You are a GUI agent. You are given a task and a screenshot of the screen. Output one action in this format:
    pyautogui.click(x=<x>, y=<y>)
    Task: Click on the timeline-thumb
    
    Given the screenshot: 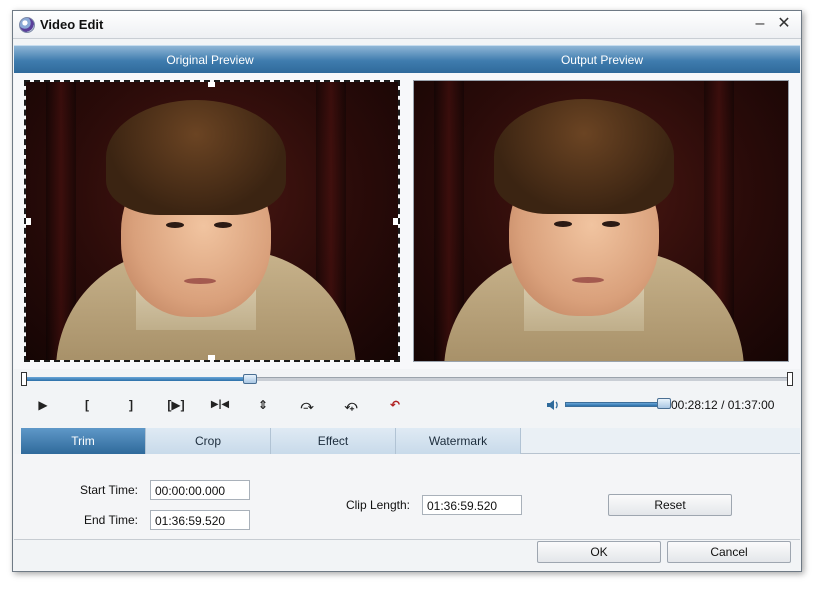 What is the action you would take?
    pyautogui.click(x=250, y=379)
    